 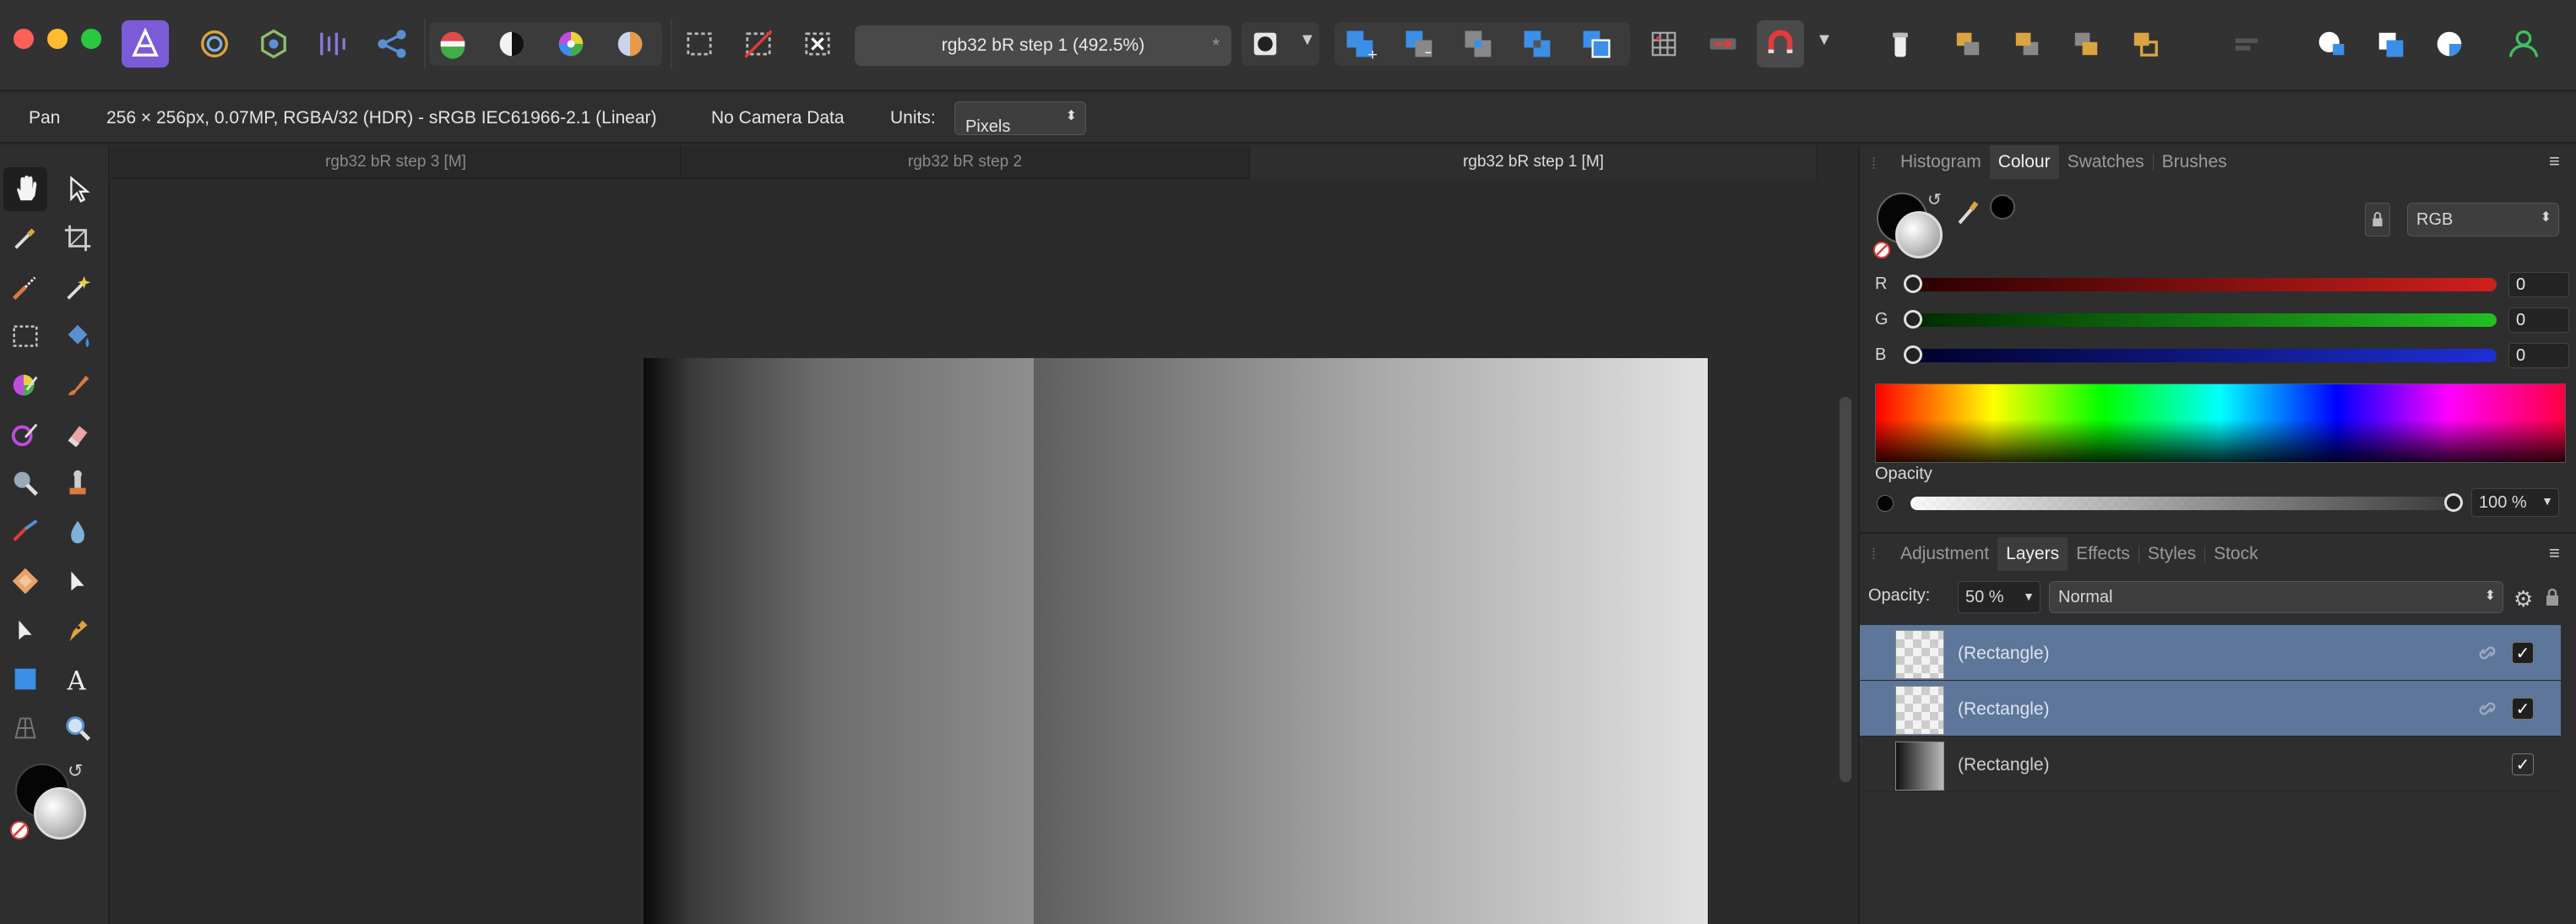 What do you see at coordinates (1913, 354) in the screenshot?
I see `blue-slider-knob` at bounding box center [1913, 354].